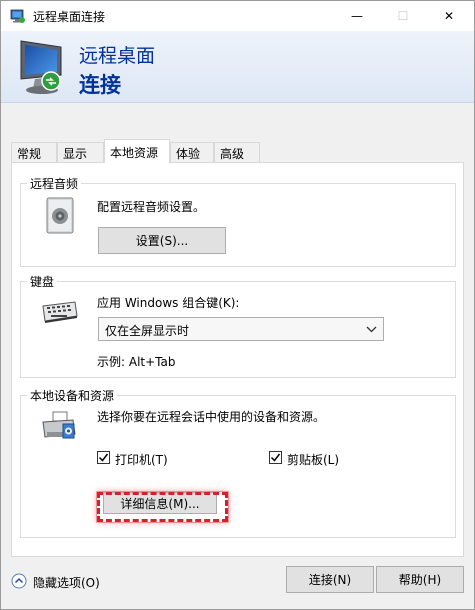 This screenshot has width=475, height=610. Describe the element at coordinates (136, 362) in the screenshot. I see `keyboard-example: 示例: Alt+Tab` at that location.